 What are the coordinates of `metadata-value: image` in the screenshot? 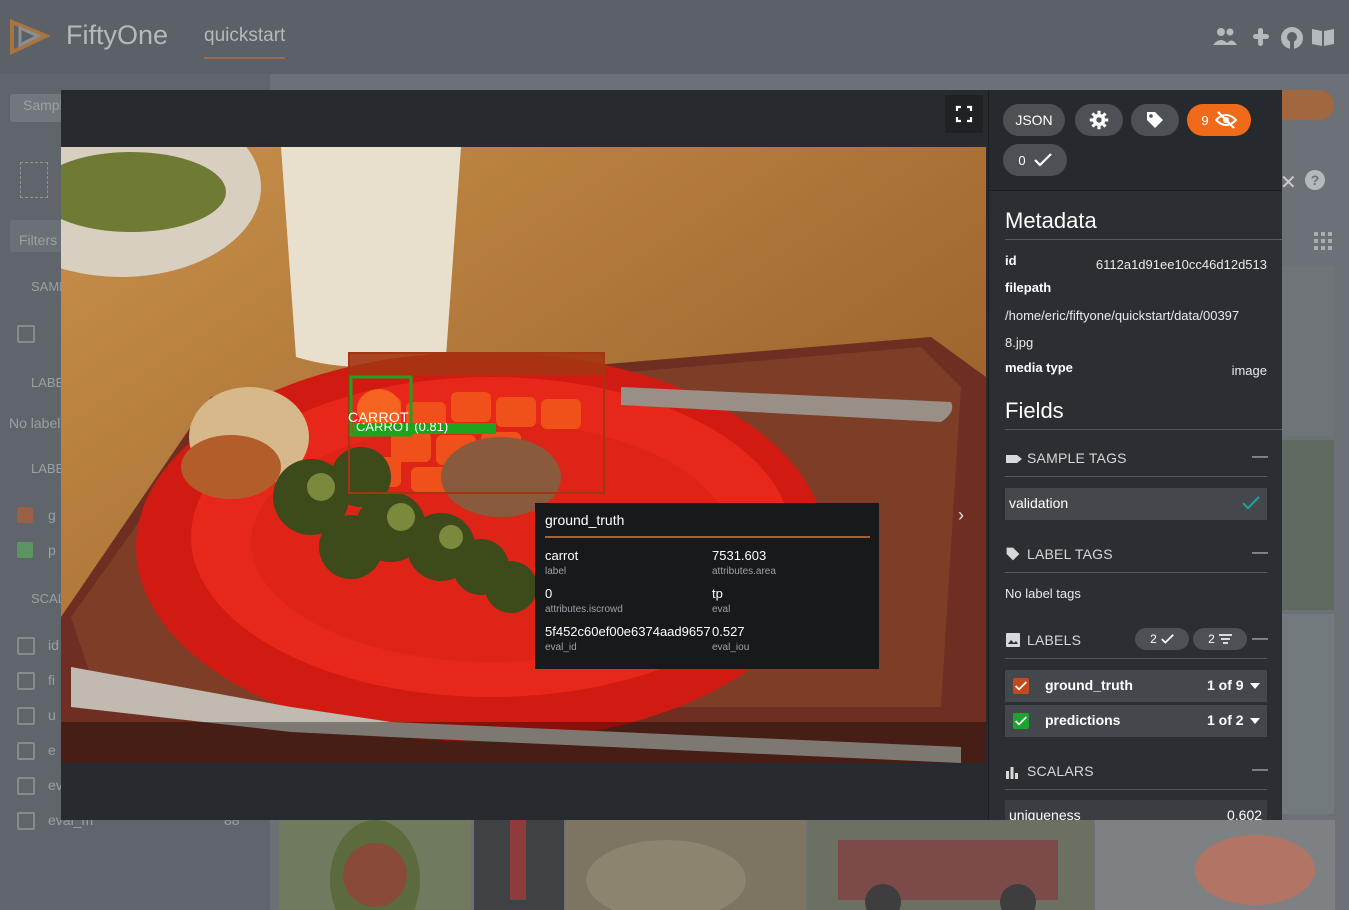 It's located at (1249, 370).